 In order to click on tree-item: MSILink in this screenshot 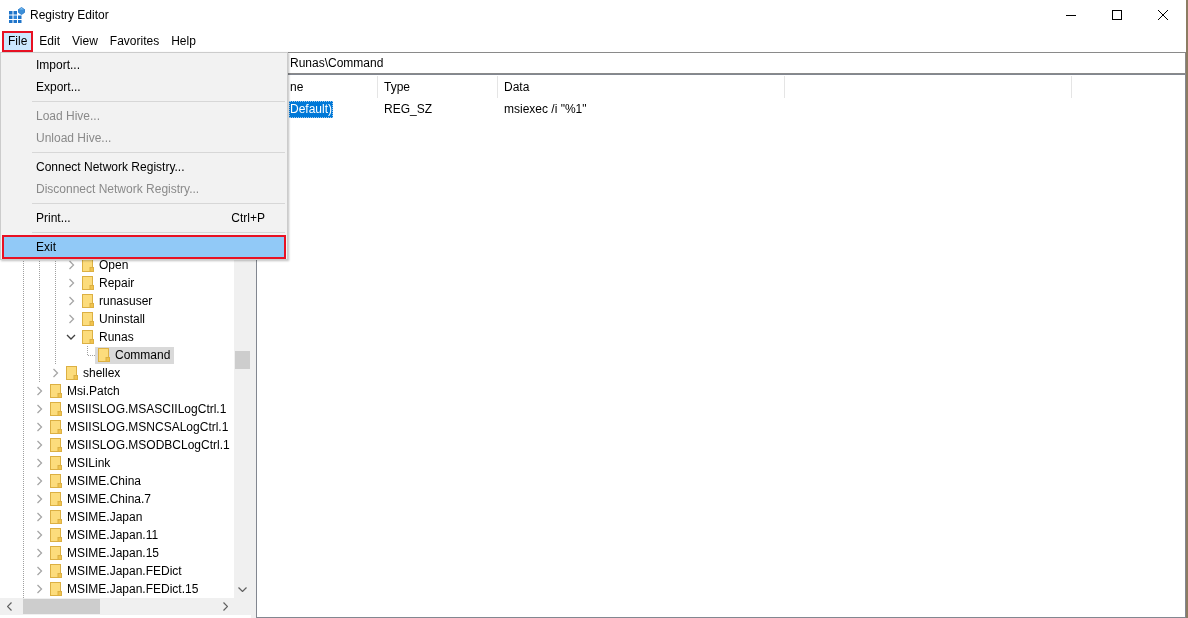, I will do `click(81, 463)`.